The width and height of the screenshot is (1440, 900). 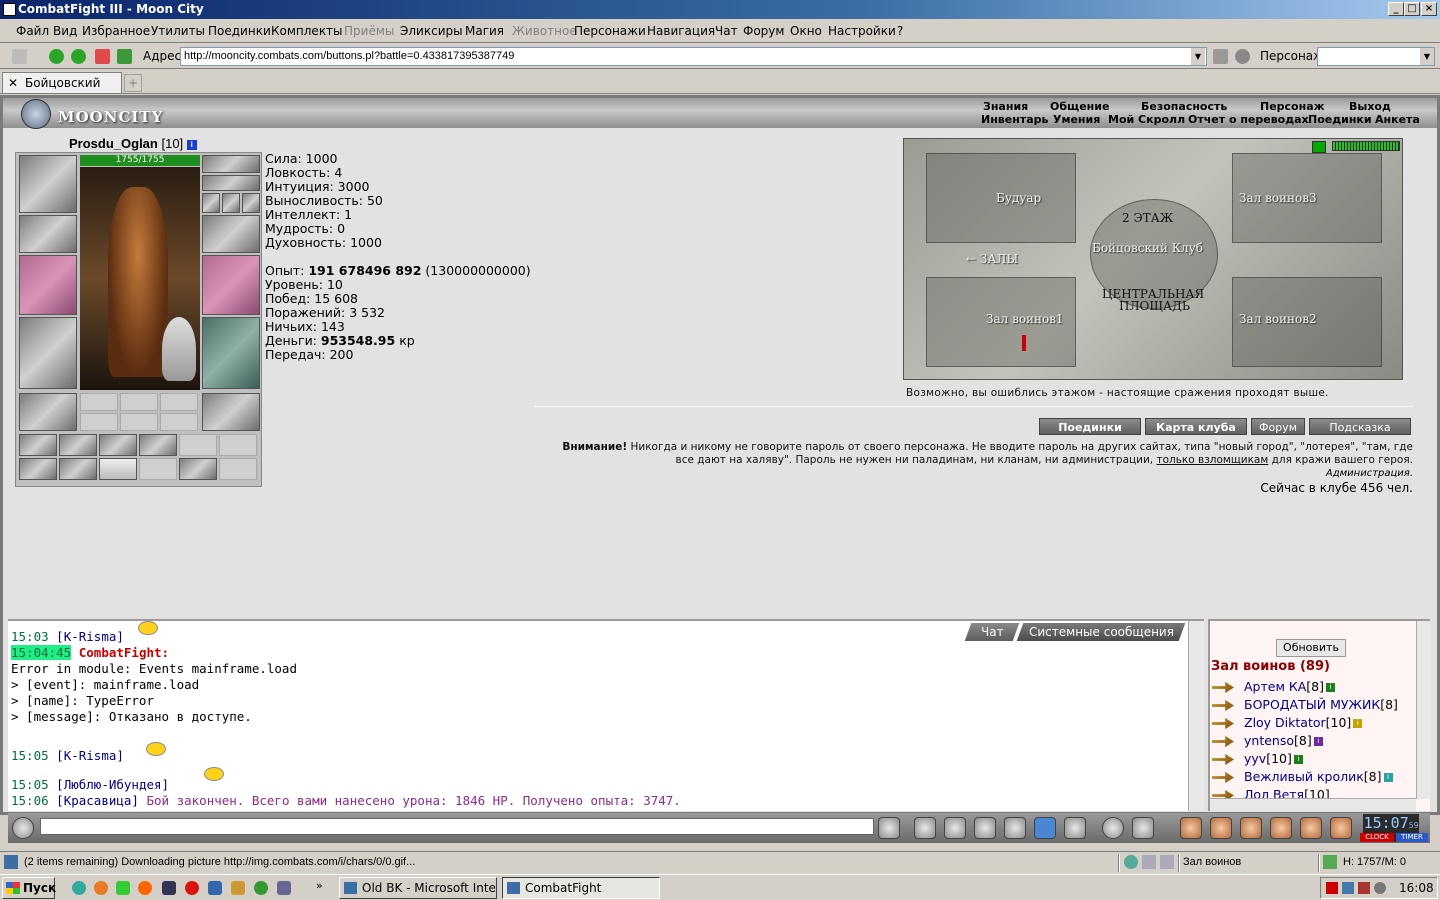 What do you see at coordinates (1341, 828) in the screenshot?
I see `exit-icon` at bounding box center [1341, 828].